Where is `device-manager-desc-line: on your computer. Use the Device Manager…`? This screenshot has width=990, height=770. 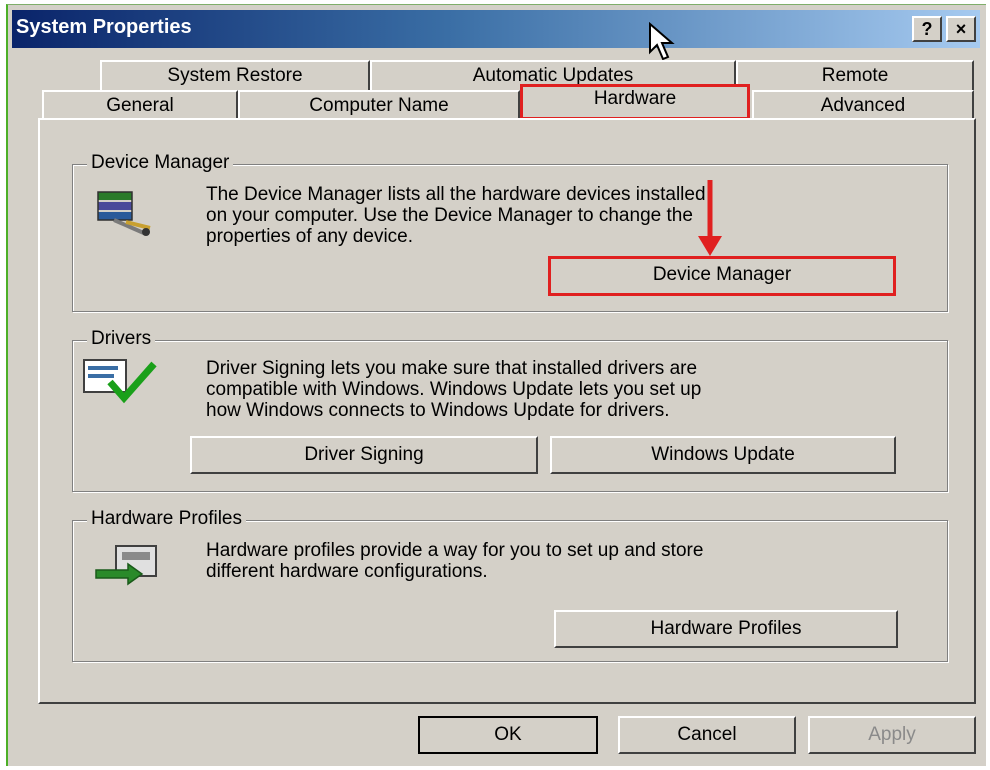
device-manager-desc-line: on your computer. Use the Device Manager… is located at coordinates (449, 215).